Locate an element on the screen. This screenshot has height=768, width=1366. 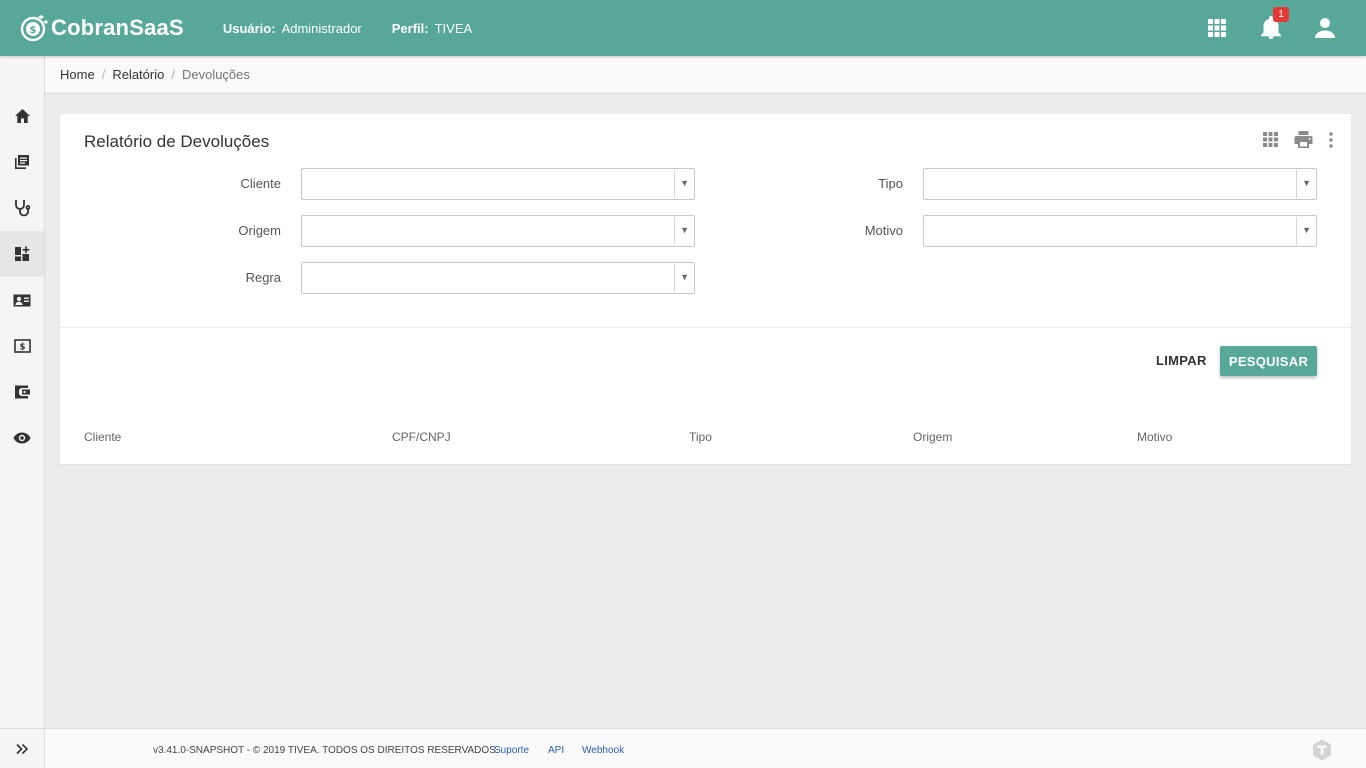
breadcrumb-relatorio: Relatório is located at coordinates (138, 74).